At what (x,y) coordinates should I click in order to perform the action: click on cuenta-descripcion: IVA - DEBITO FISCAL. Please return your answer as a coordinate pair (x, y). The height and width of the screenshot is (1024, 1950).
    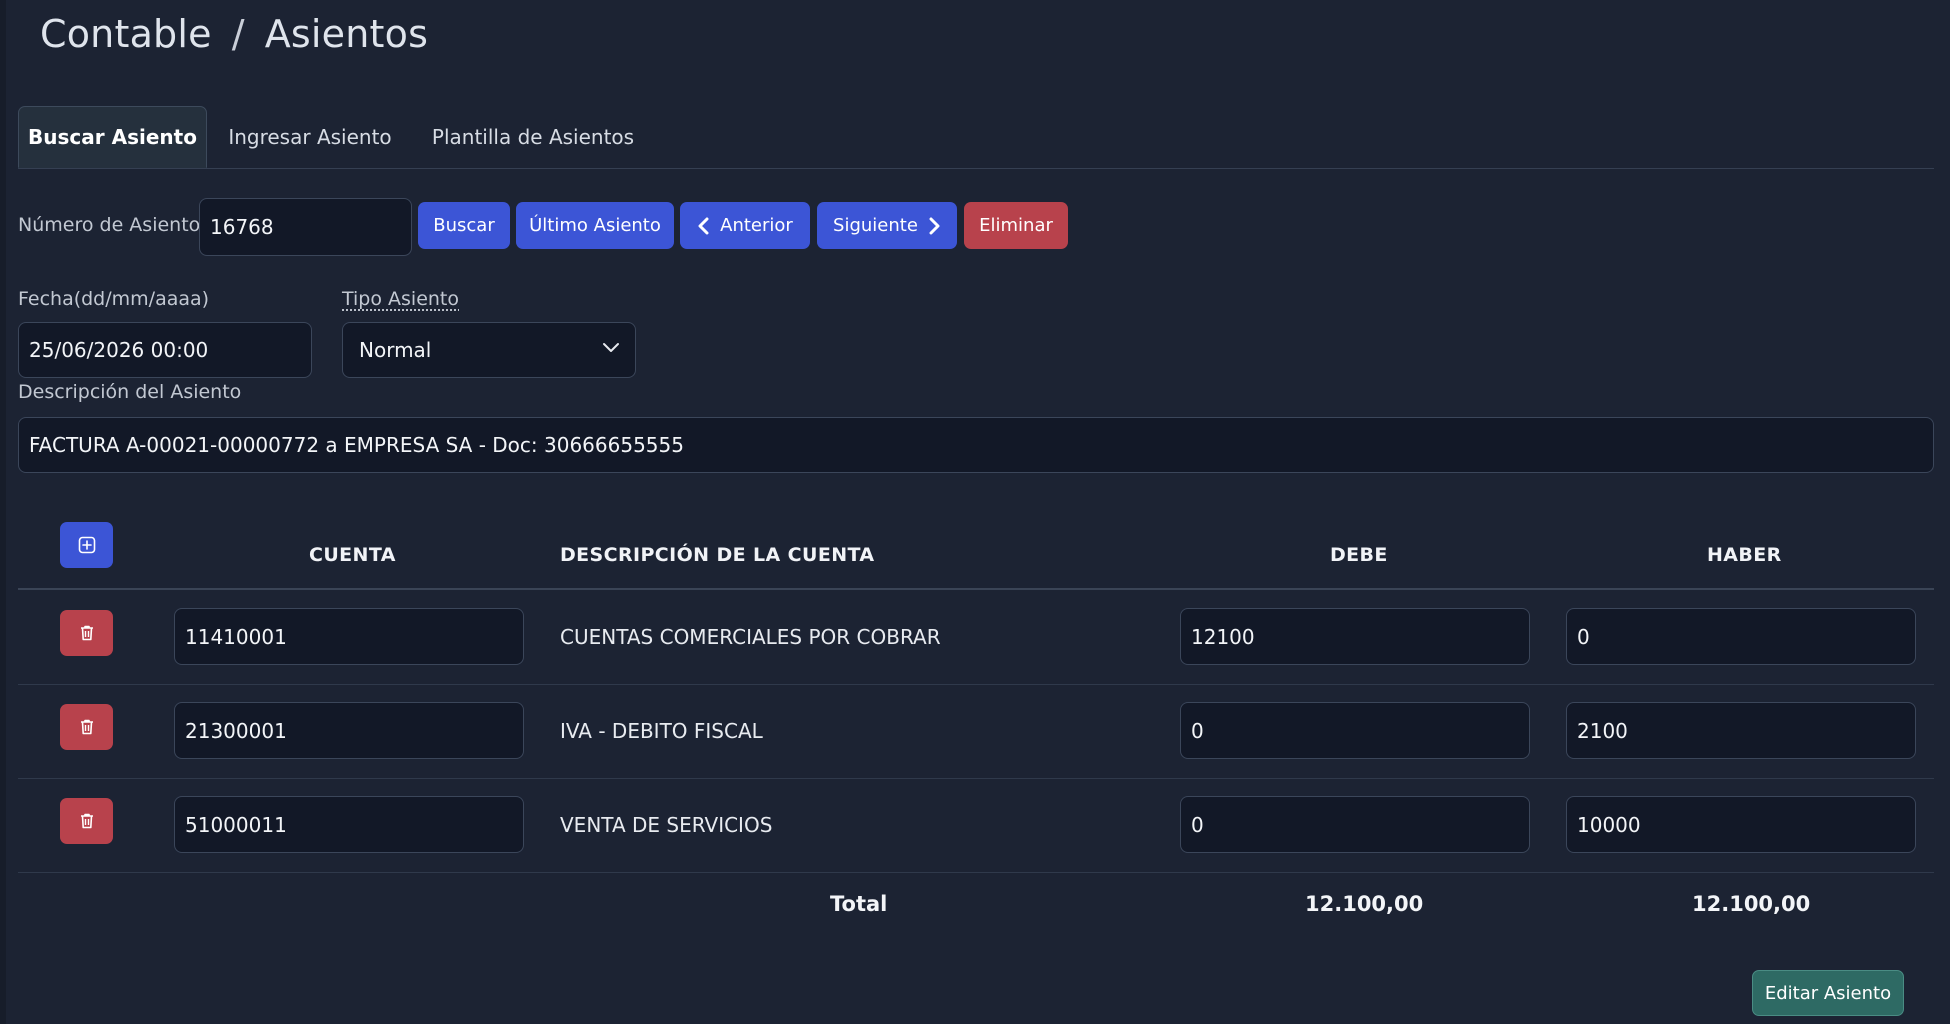
    Looking at the image, I should click on (661, 731).